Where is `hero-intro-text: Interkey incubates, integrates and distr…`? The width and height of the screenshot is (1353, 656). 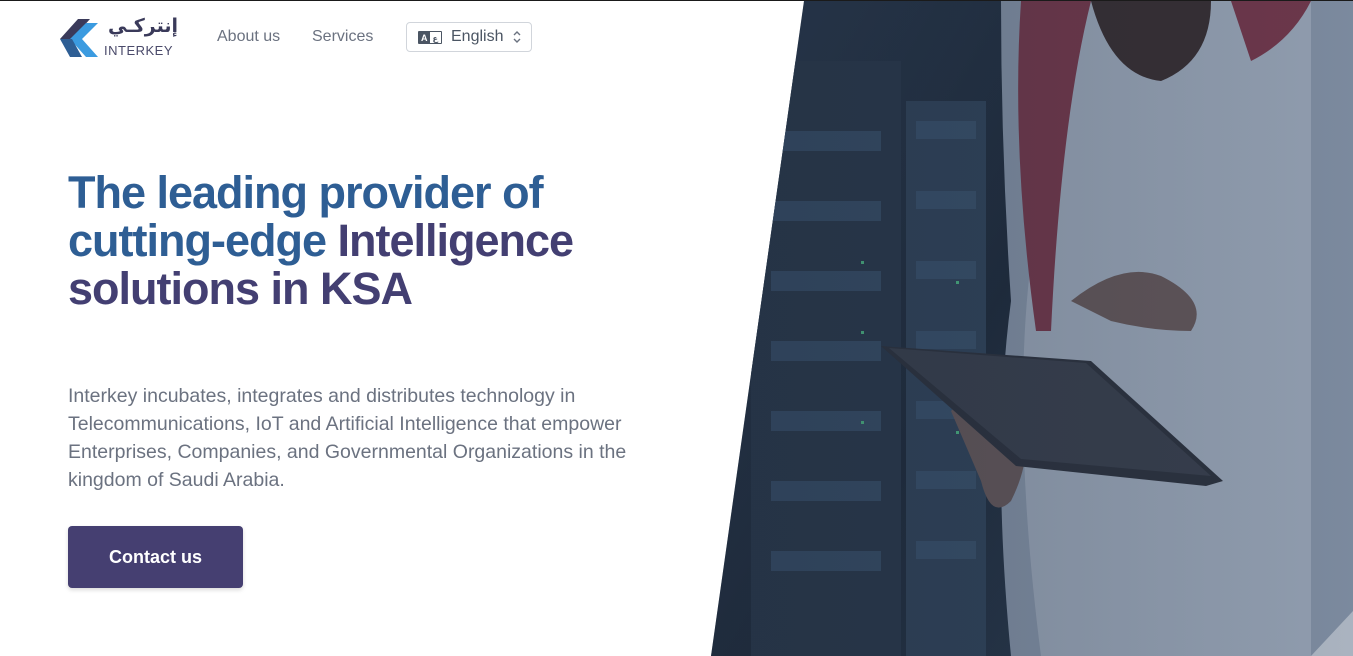
hero-intro-text: Interkey incubates, integrates and distr… is located at coordinates (347, 438).